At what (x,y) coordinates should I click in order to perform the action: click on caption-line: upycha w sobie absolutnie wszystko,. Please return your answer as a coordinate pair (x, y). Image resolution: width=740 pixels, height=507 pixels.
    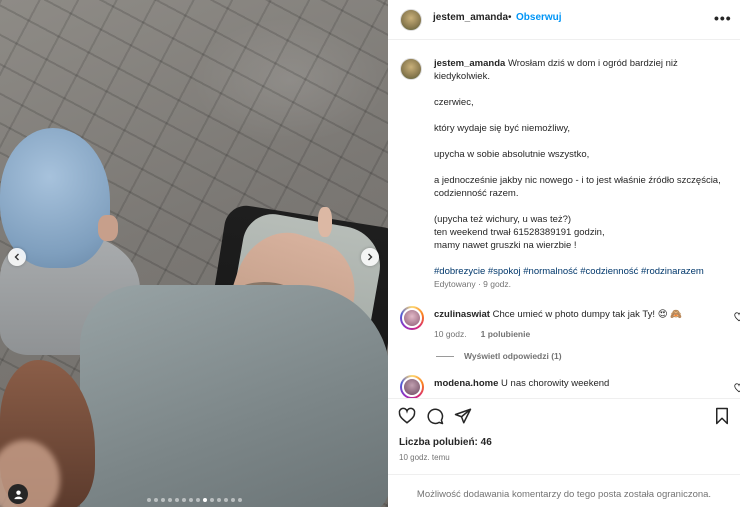
    Looking at the image, I should click on (512, 154).